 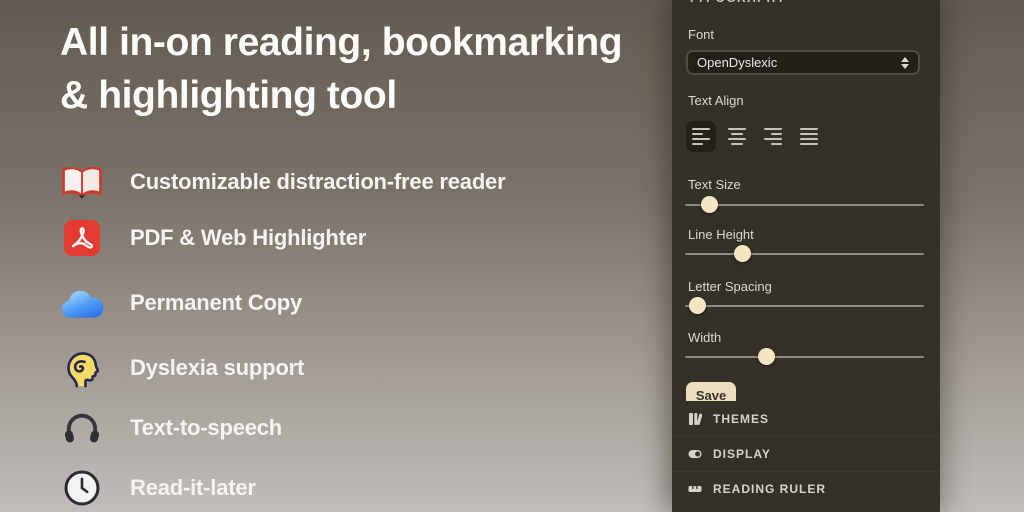 I want to click on accordion-sections: THEMES DISPLAY READING RULER, so click(x=806, y=456).